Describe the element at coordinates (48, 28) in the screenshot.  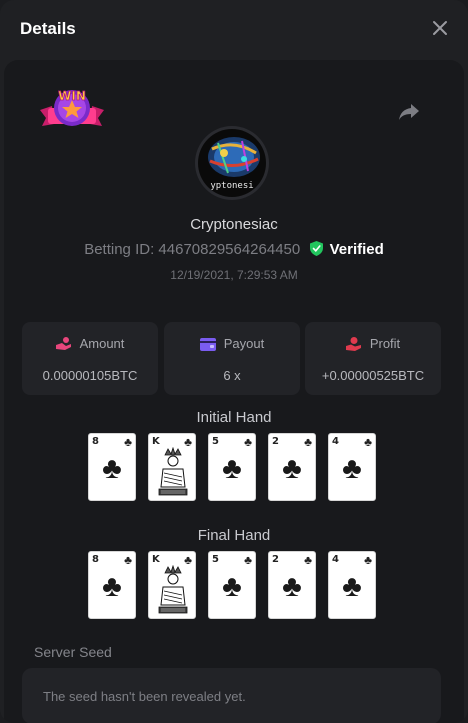
I see `modal-title: Details` at that location.